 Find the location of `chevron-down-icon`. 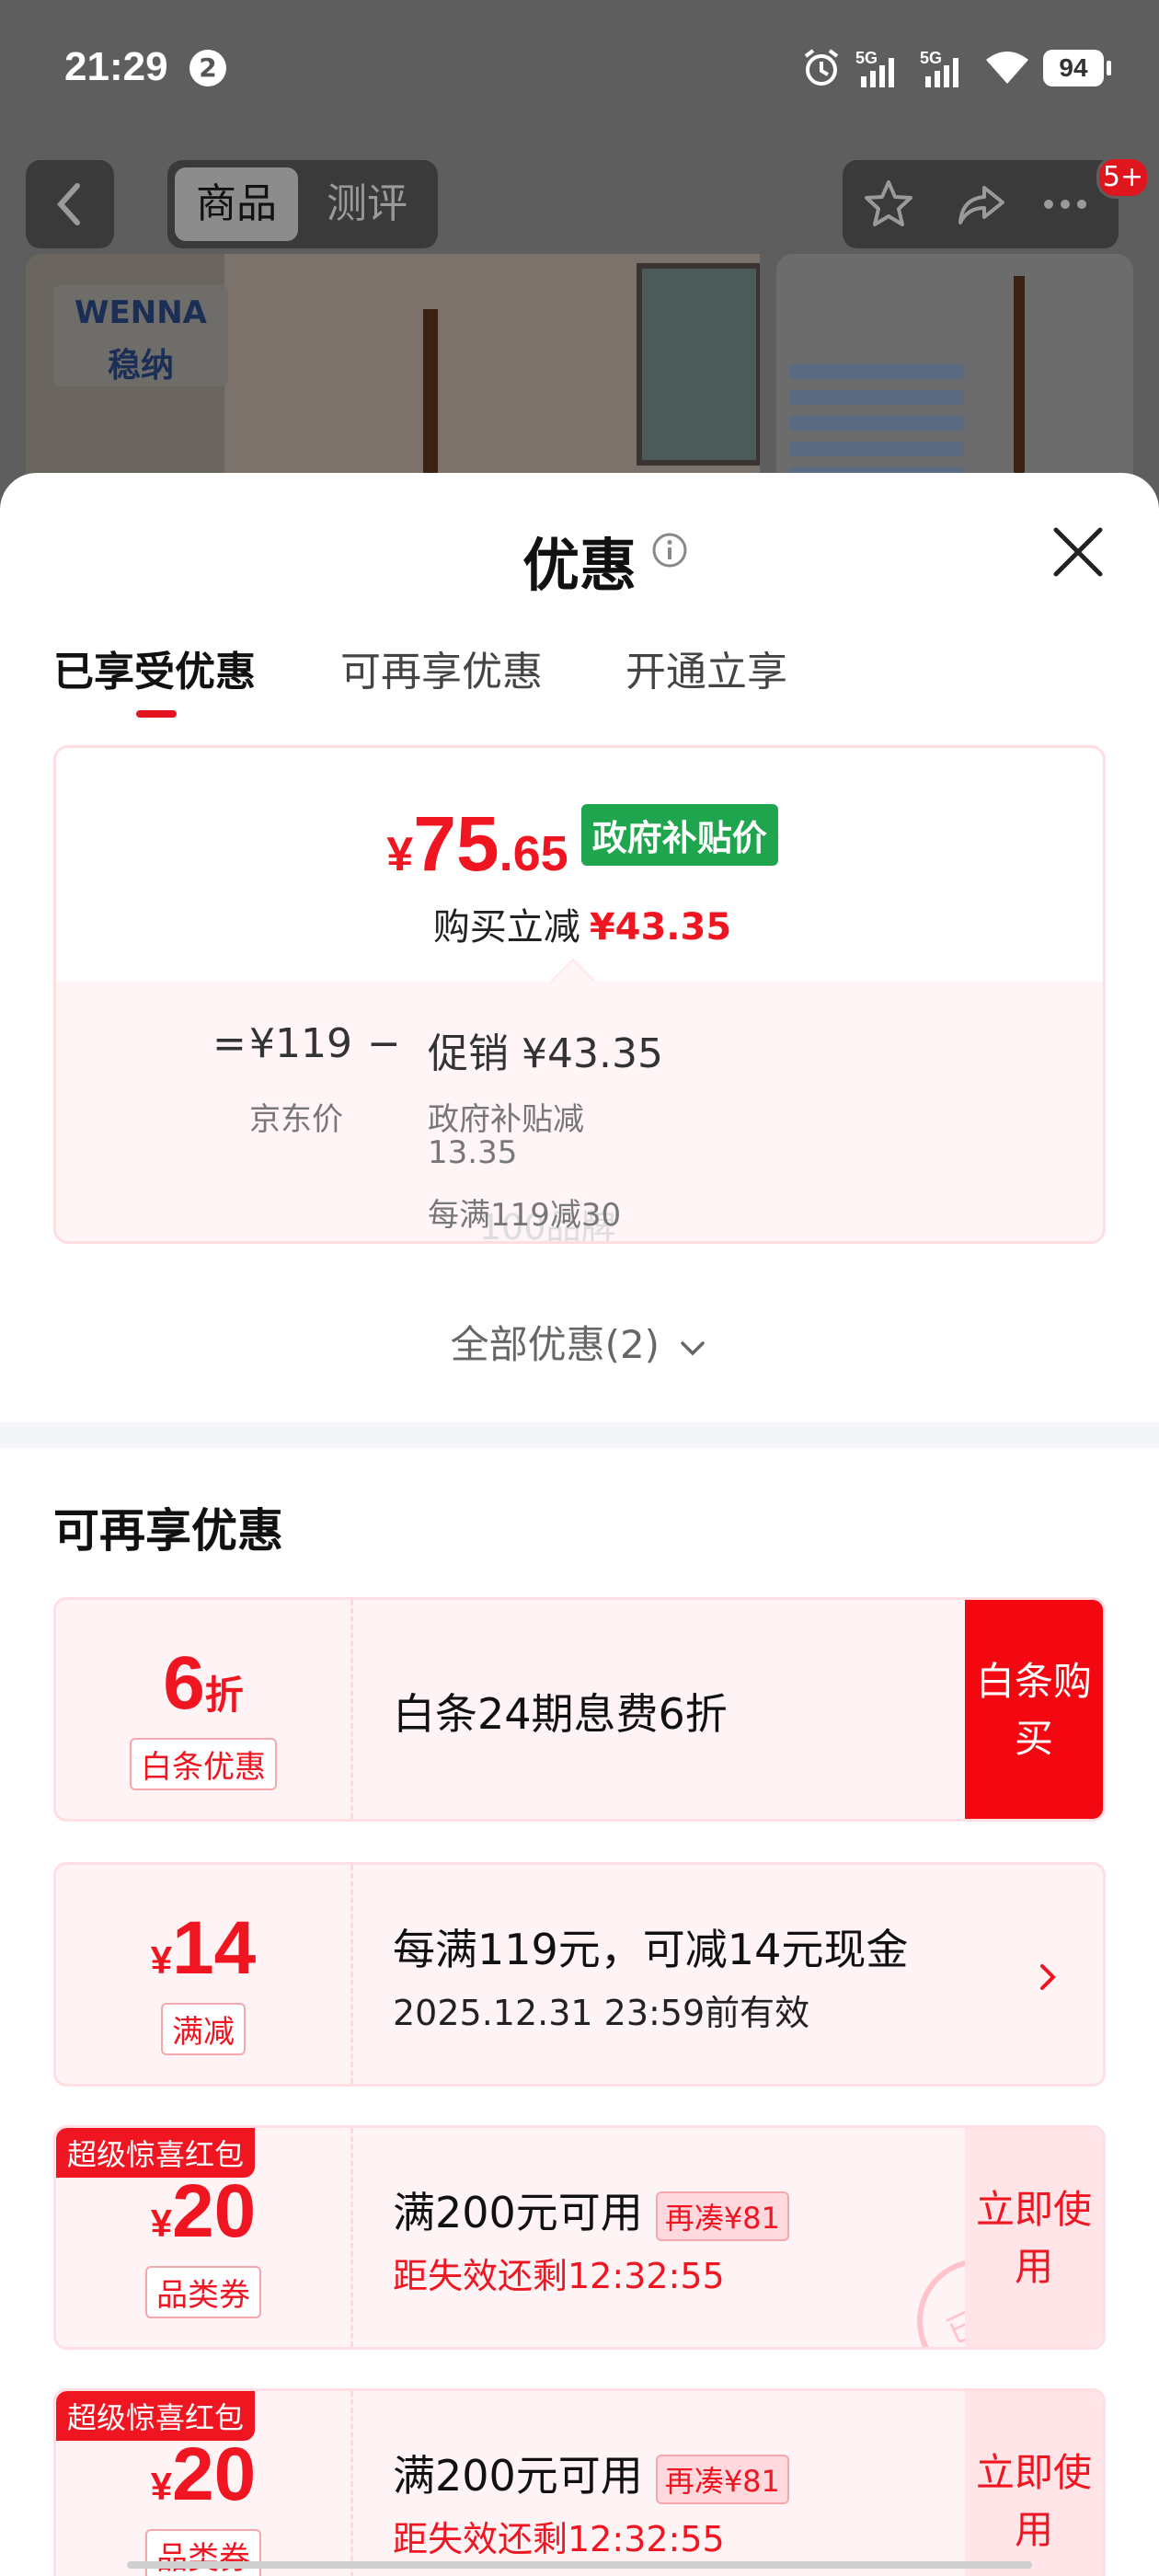

chevron-down-icon is located at coordinates (693, 1347).